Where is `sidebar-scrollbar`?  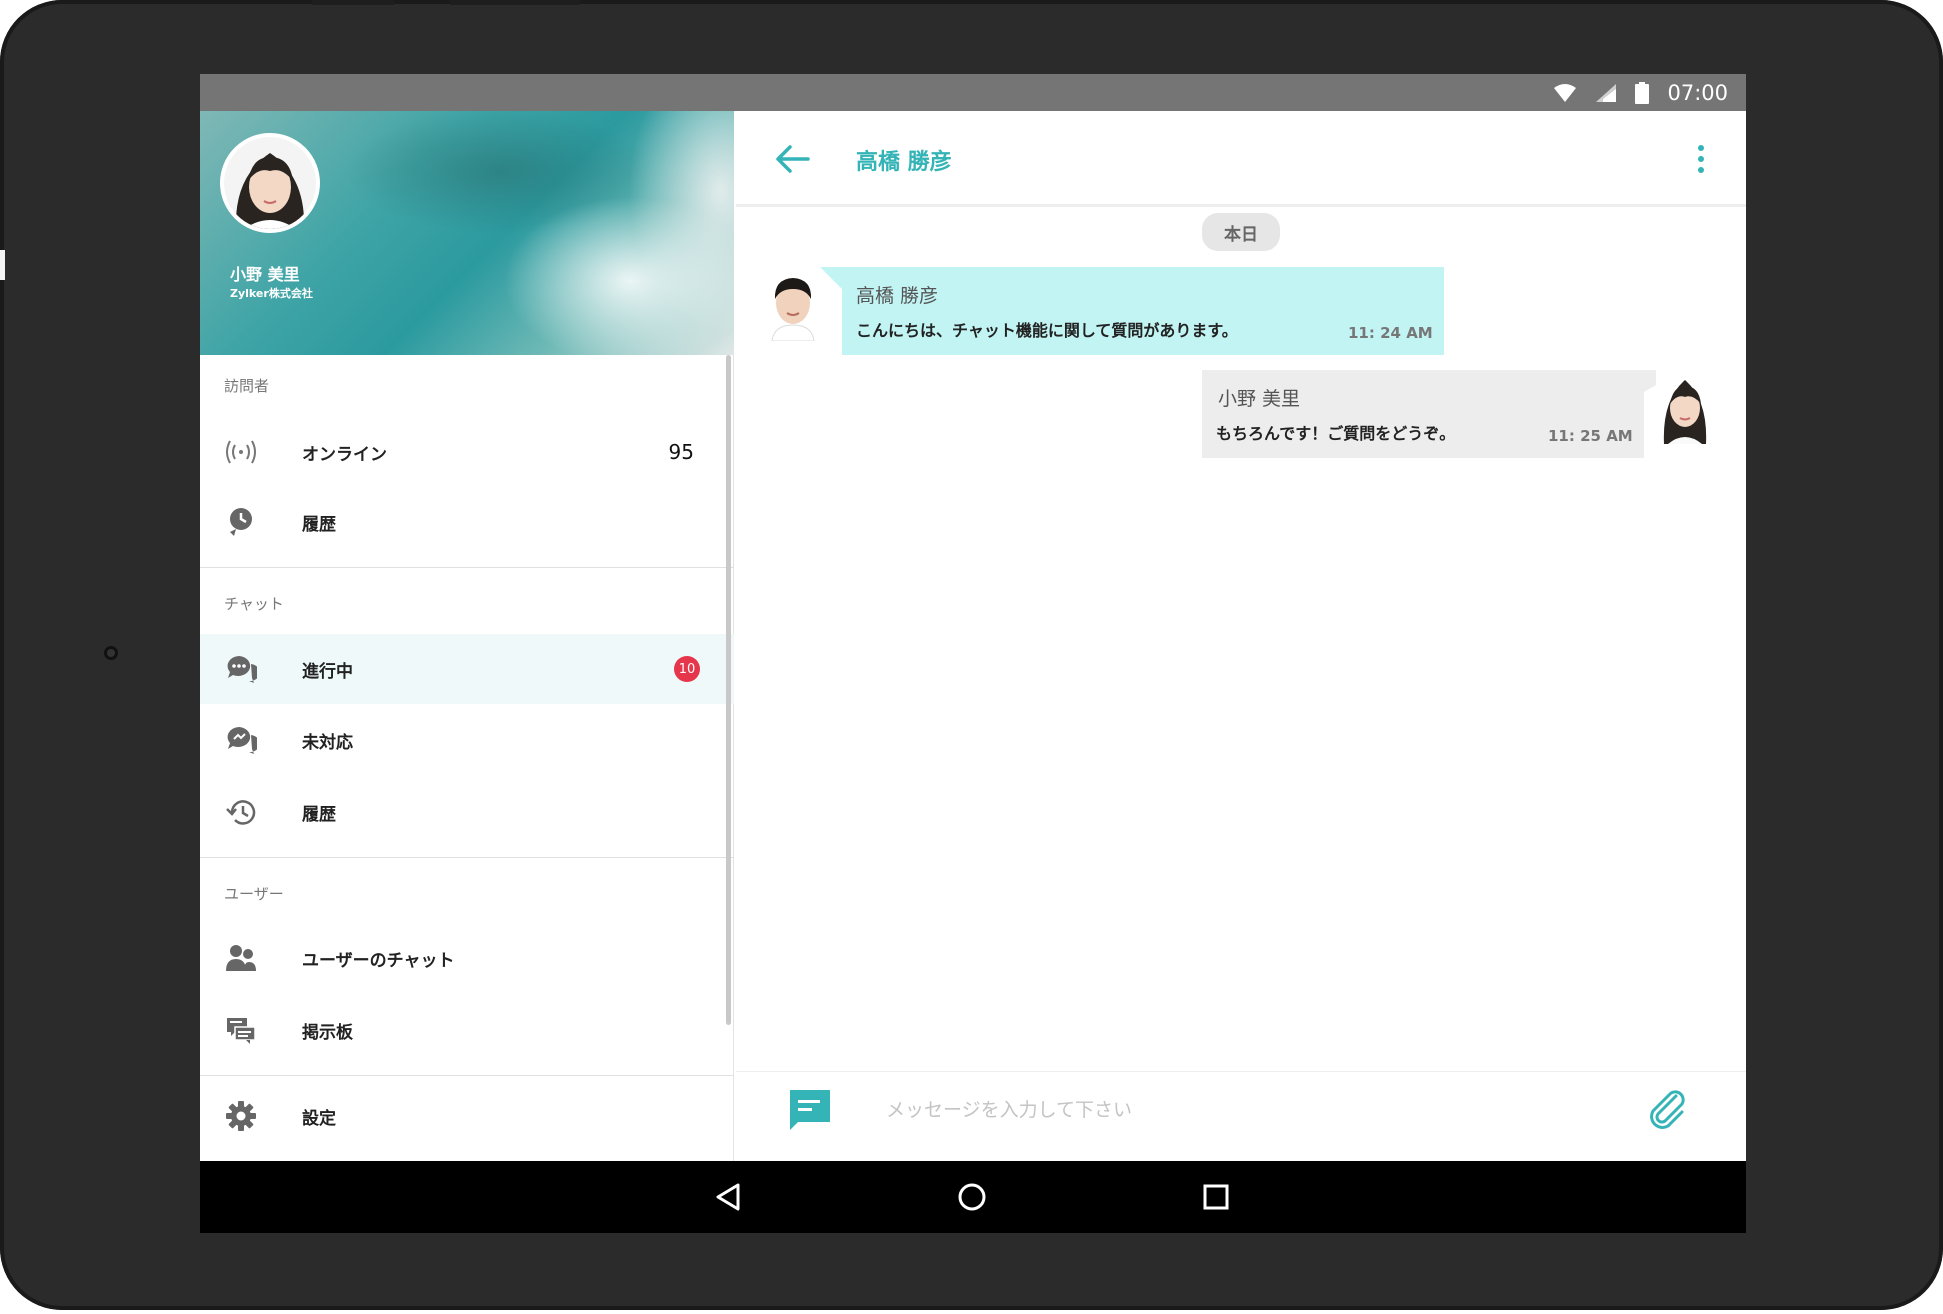
sidebar-scrollbar is located at coordinates (728, 690).